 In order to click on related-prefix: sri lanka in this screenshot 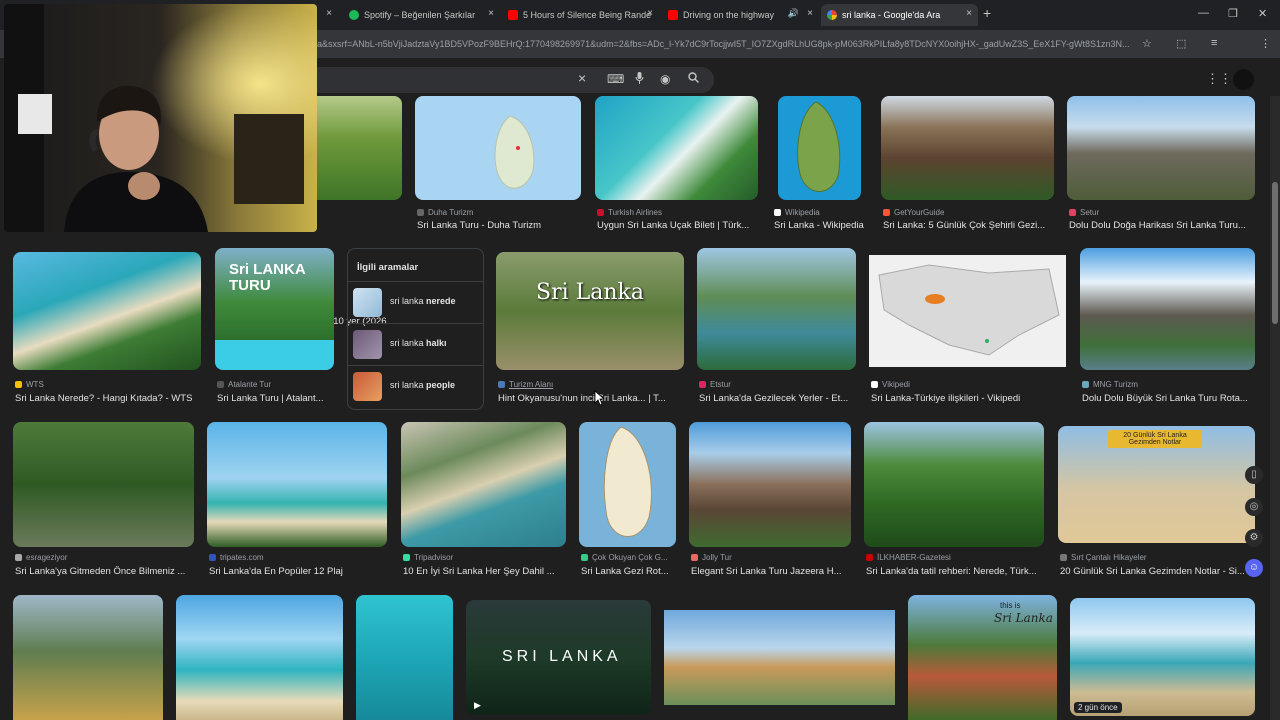, I will do `click(408, 301)`.